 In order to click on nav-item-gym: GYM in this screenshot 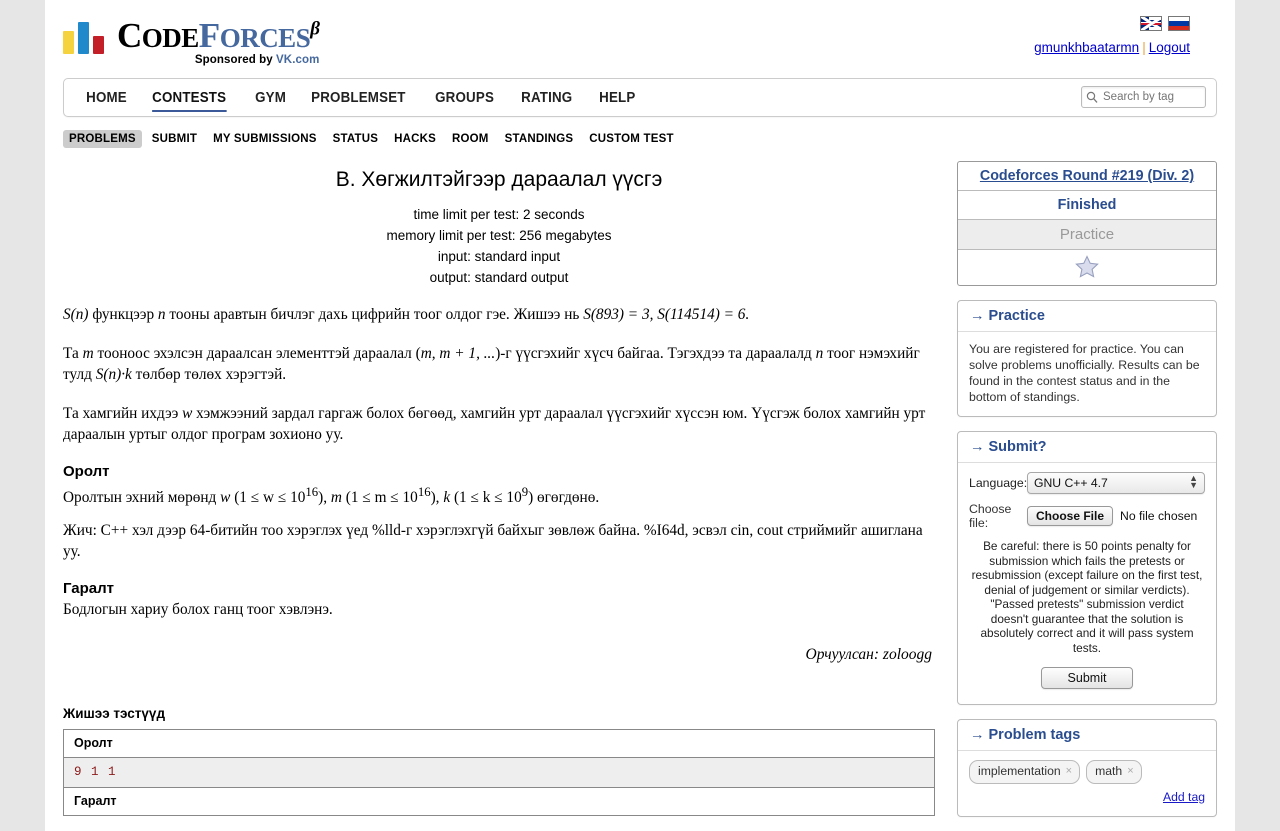, I will do `click(270, 98)`.